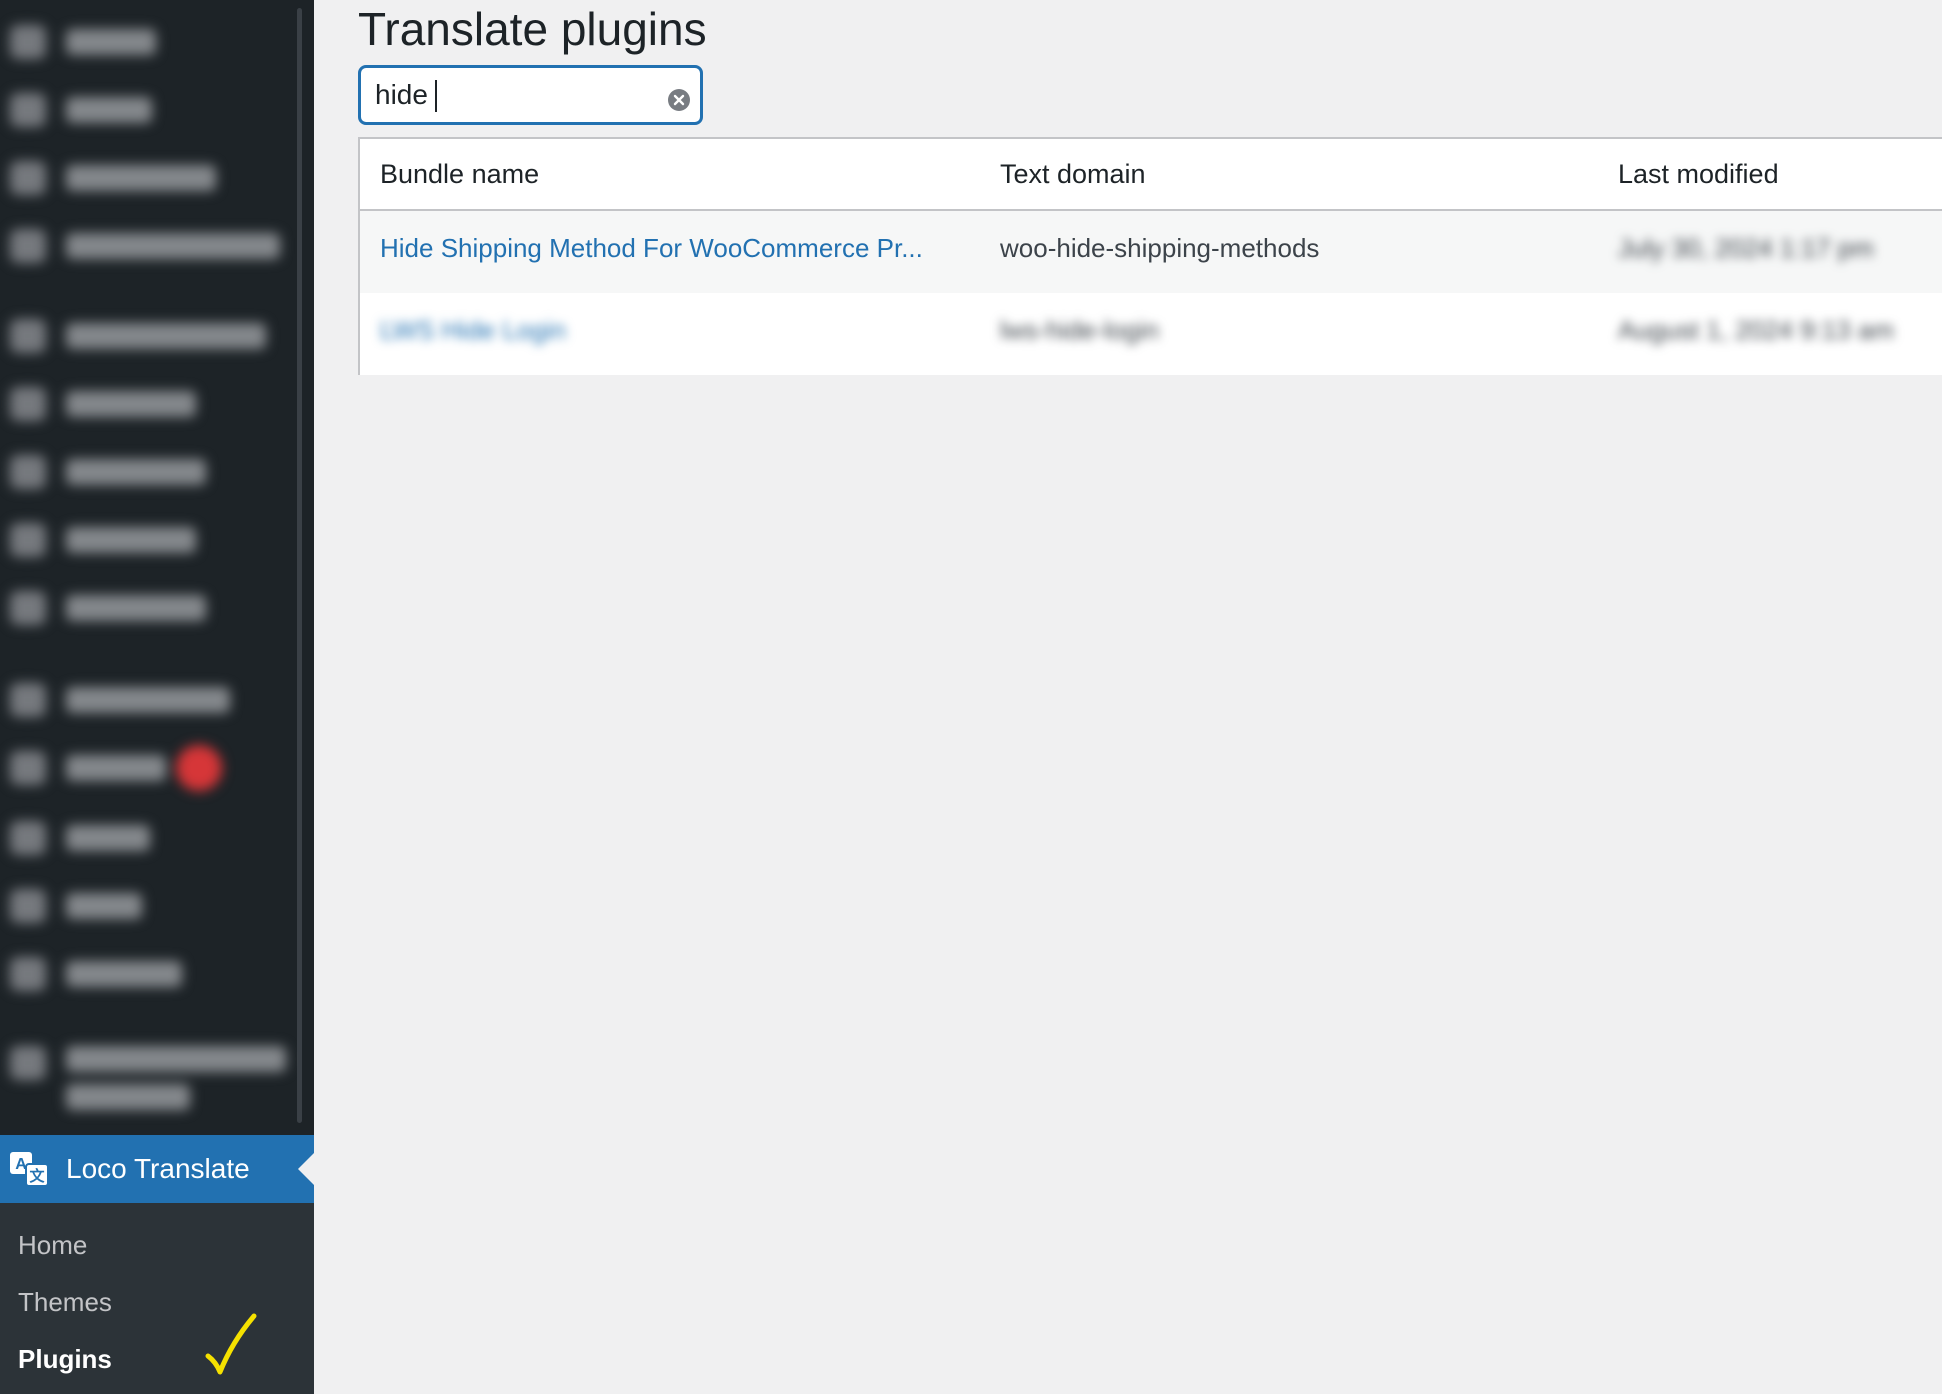 The height and width of the screenshot is (1394, 1942). Describe the element at coordinates (96, 974) in the screenshot. I see `sidebar-item-settings` at that location.